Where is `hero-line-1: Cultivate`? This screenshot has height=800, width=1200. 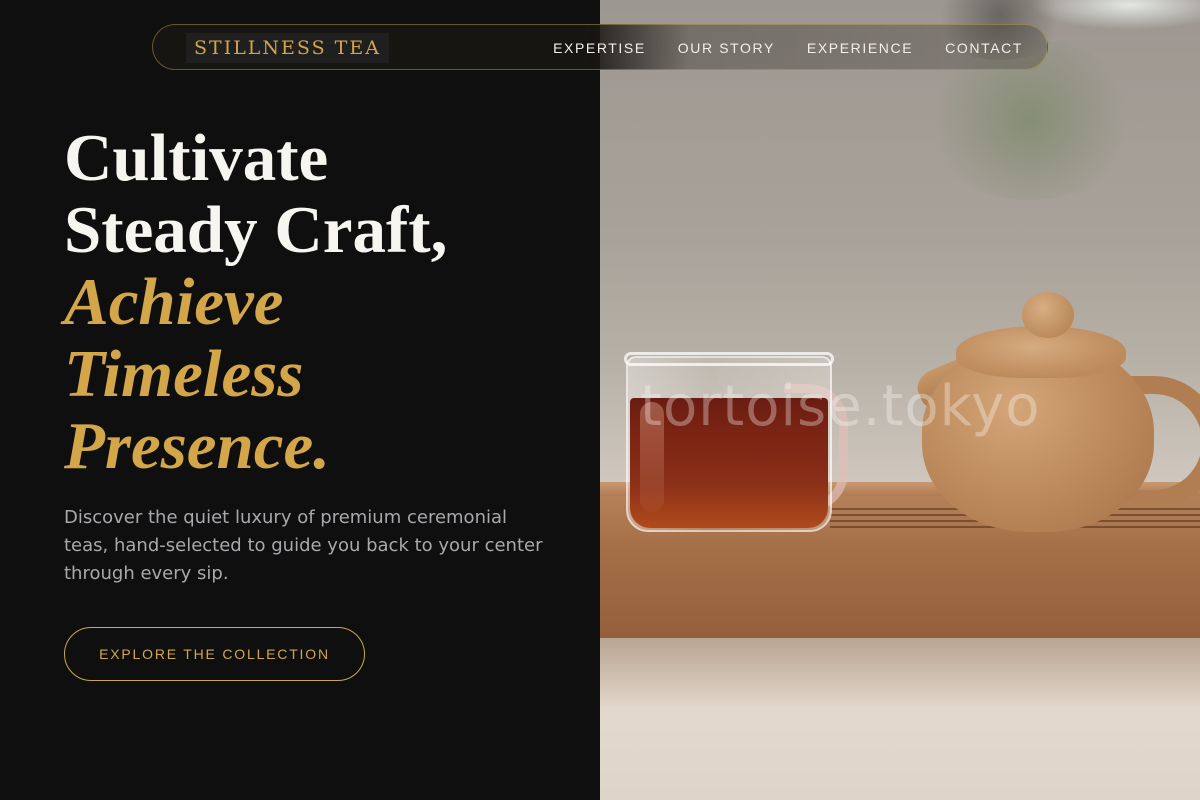
hero-line-1: Cultivate is located at coordinates (196, 158).